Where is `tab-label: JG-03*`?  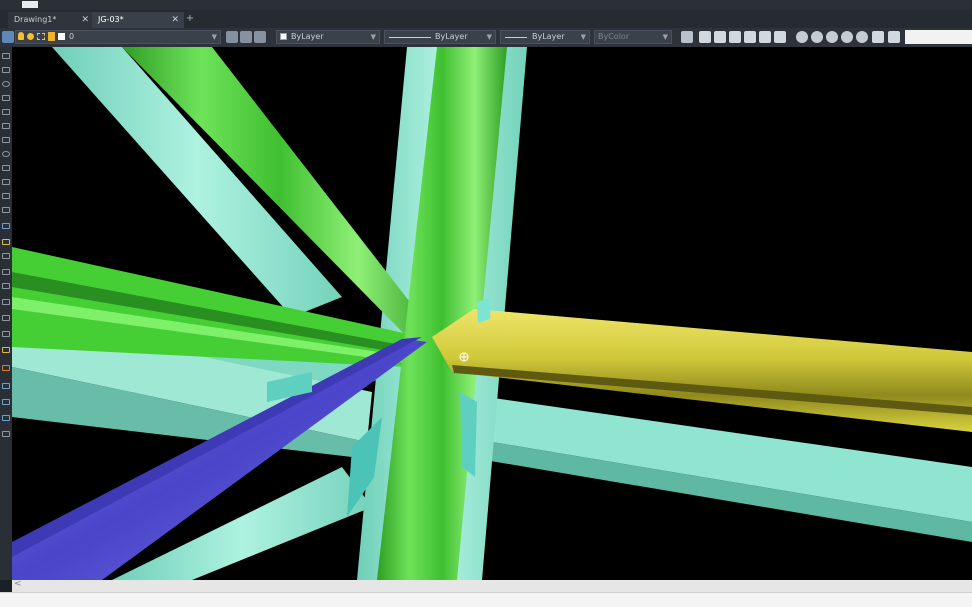 tab-label: JG-03* is located at coordinates (111, 19).